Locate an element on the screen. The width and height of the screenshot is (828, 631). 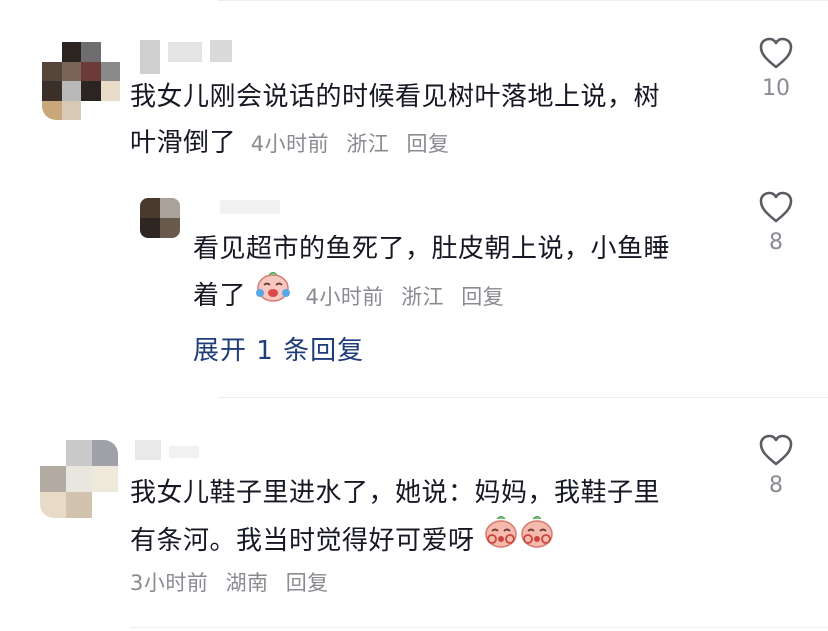
reply-meta: 4小时前 浙江 回复 is located at coordinates (410, 297).